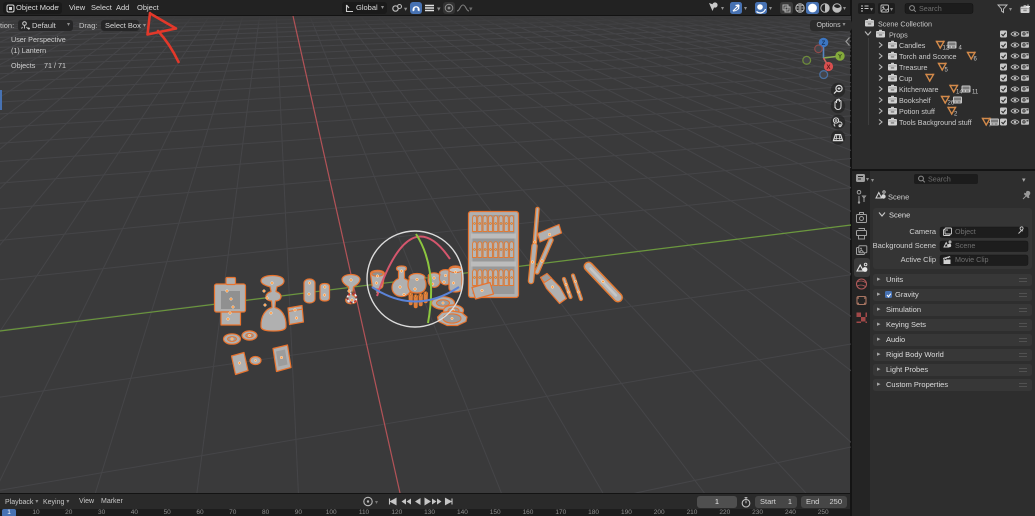 The height and width of the screenshot is (516, 1035). I want to click on svg-text: Tools Background stuff, so click(935, 122).